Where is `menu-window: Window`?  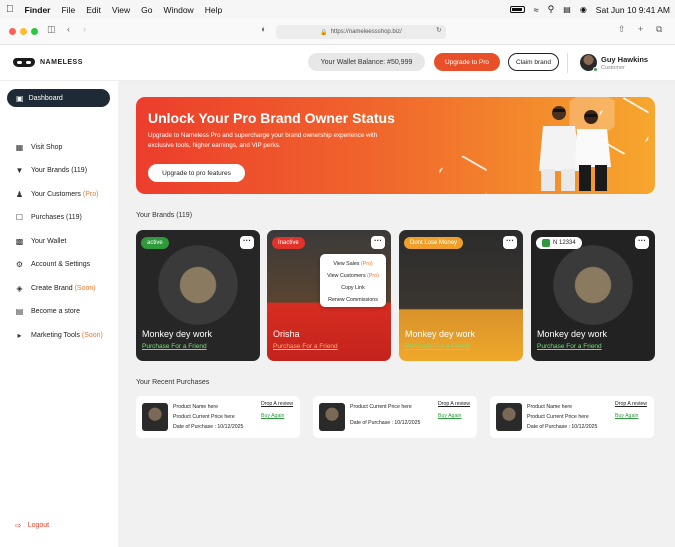
menu-window: Window is located at coordinates (178, 10).